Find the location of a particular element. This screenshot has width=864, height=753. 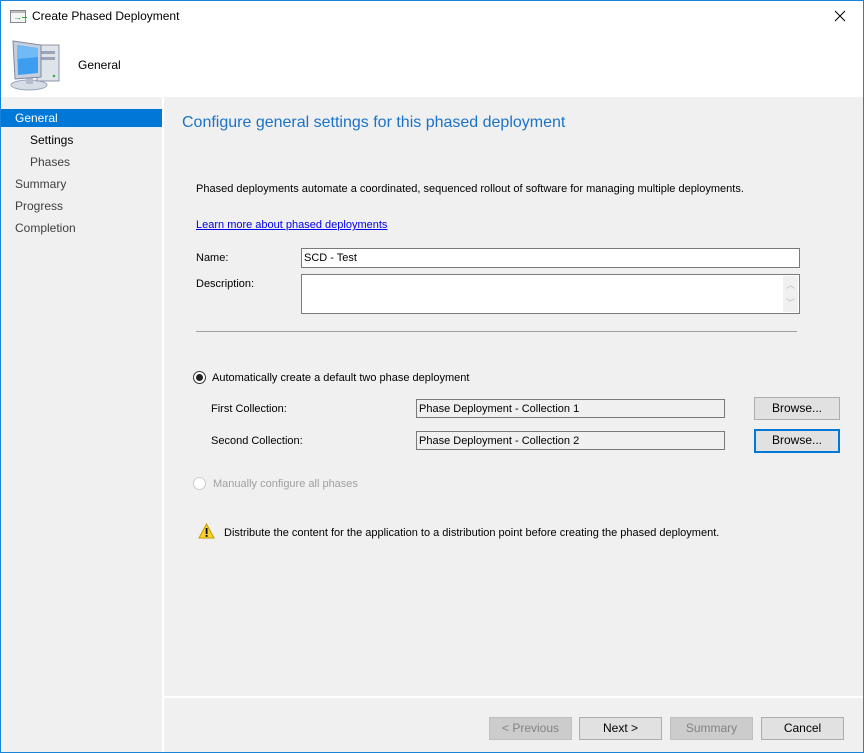

name-input: SCD - Test is located at coordinates (550, 258).